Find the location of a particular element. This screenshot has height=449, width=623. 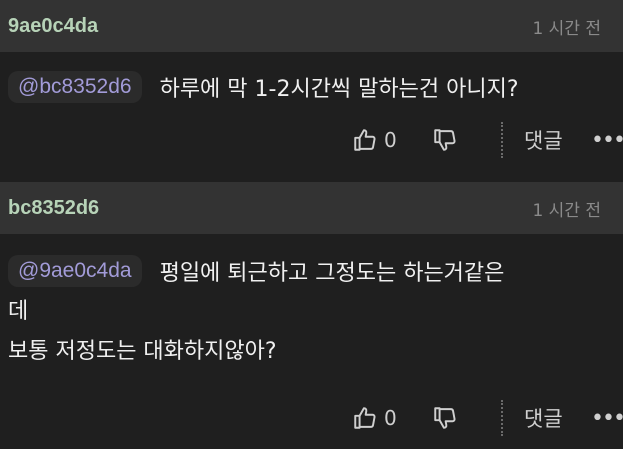

comment-header: bc8352d6 1 시간 전 is located at coordinates (311, 208).